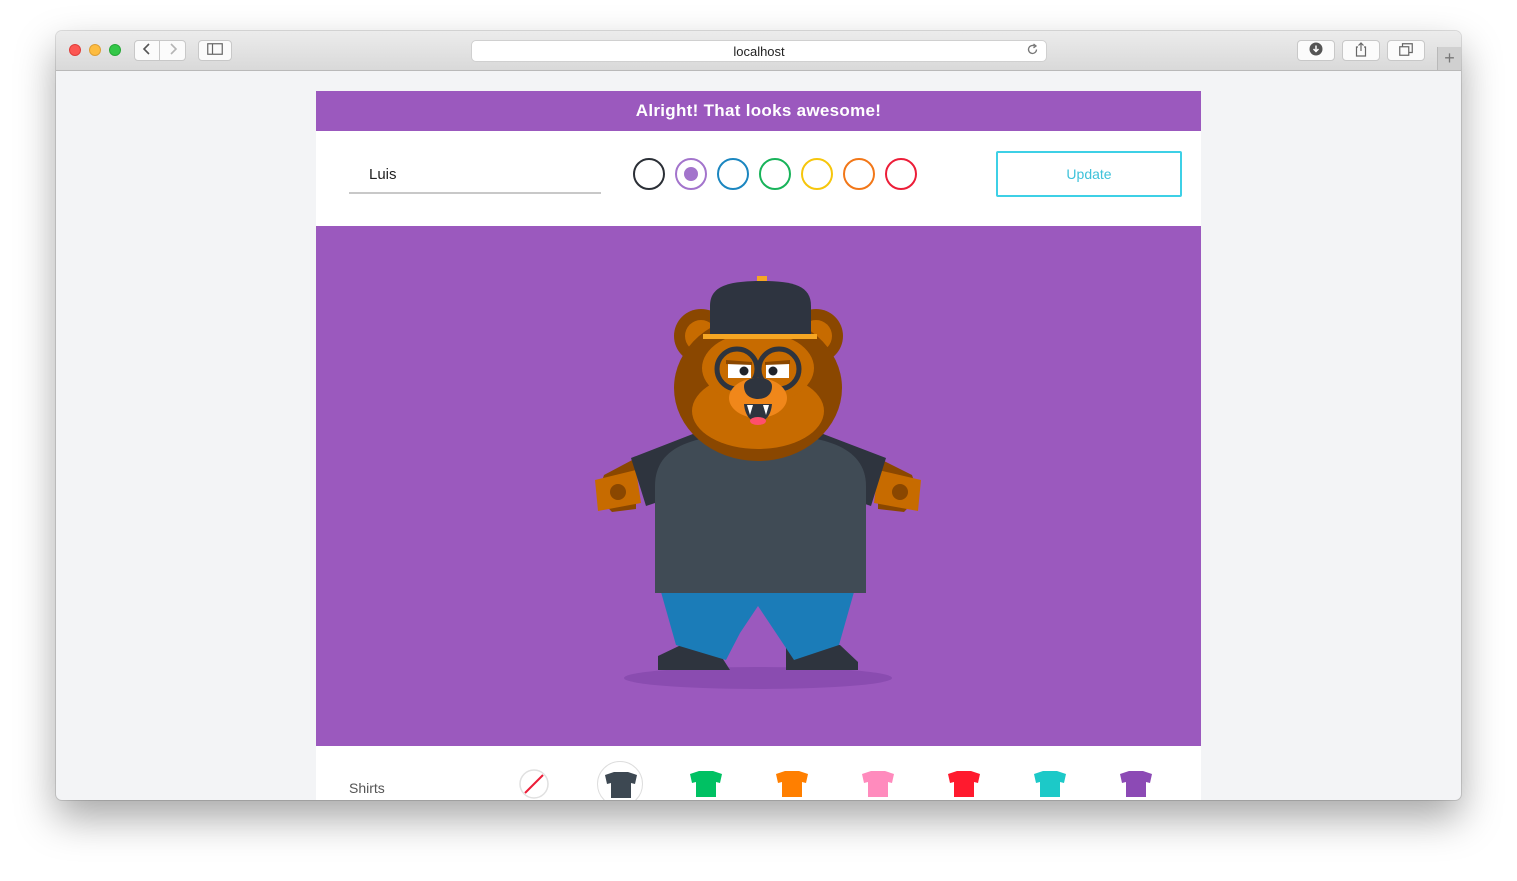 Image resolution: width=1517 pixels, height=881 pixels. I want to click on name-field-wrapper, so click(475, 176).